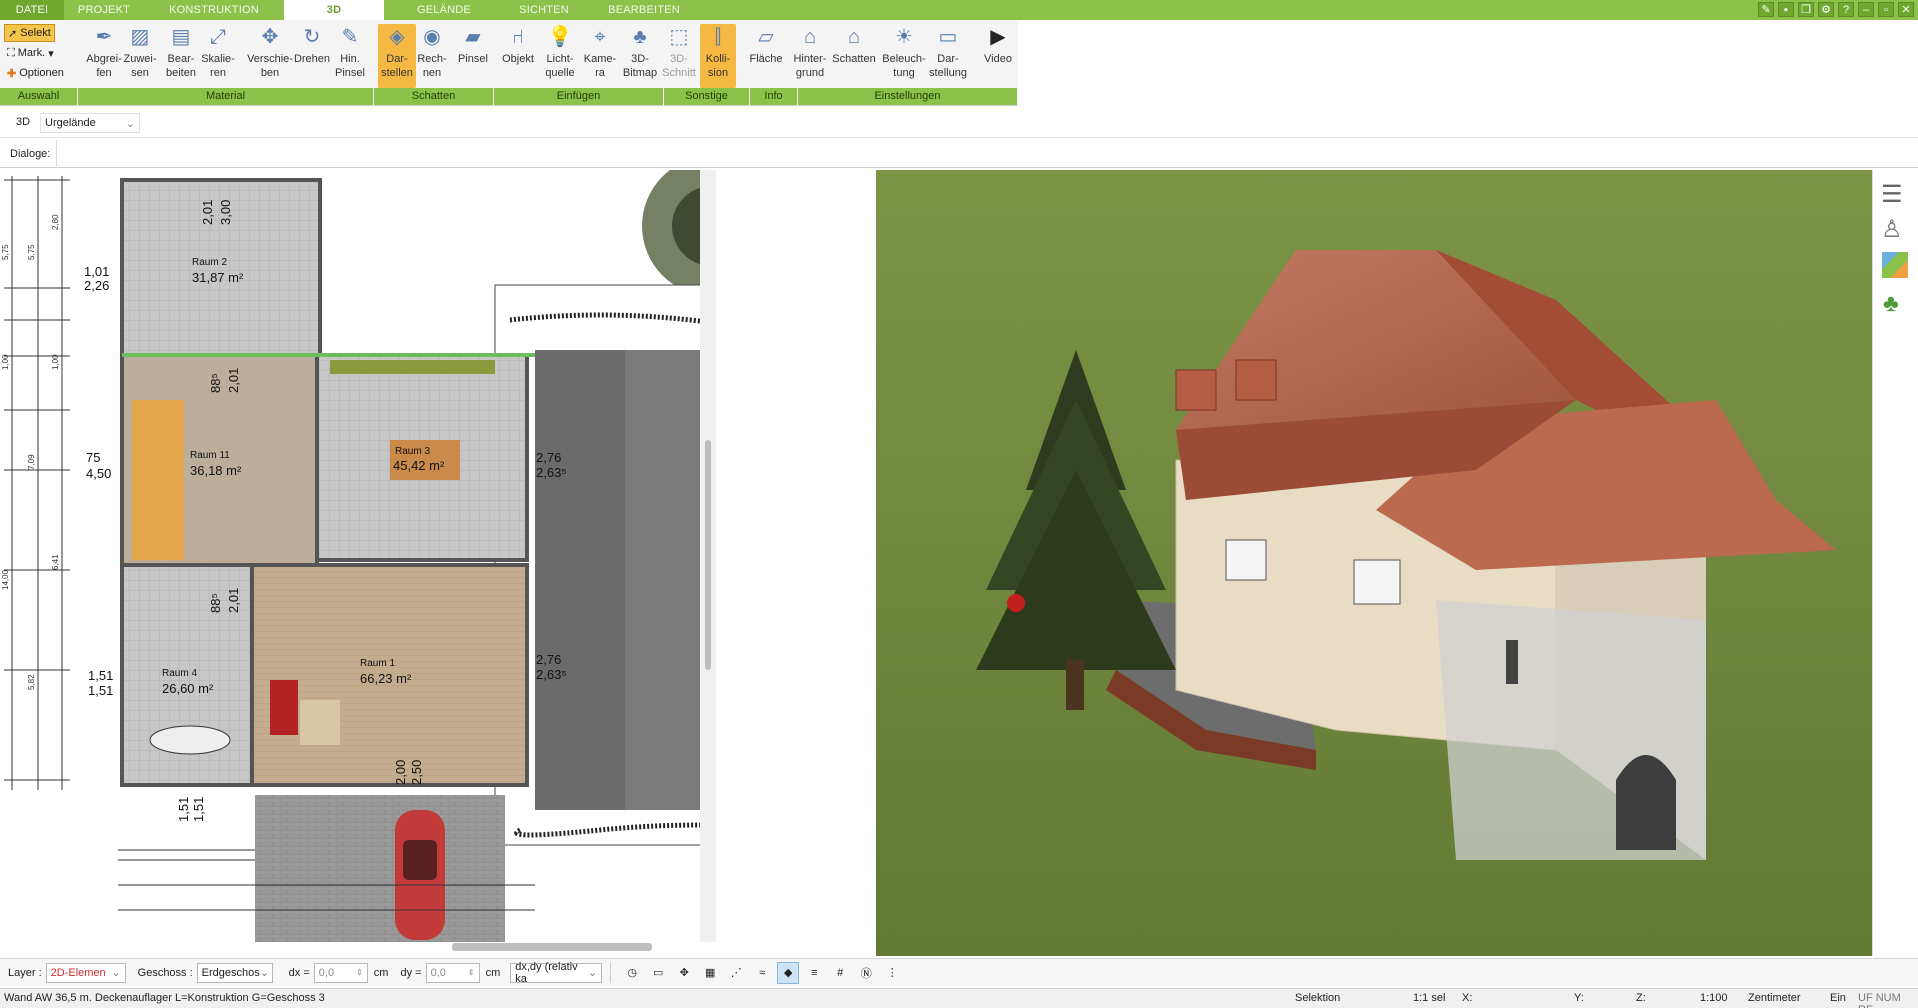 Image resolution: width=1918 pixels, height=1008 pixels. Describe the element at coordinates (104, 10) in the screenshot. I see `tab-projekt: PROJEKT` at that location.